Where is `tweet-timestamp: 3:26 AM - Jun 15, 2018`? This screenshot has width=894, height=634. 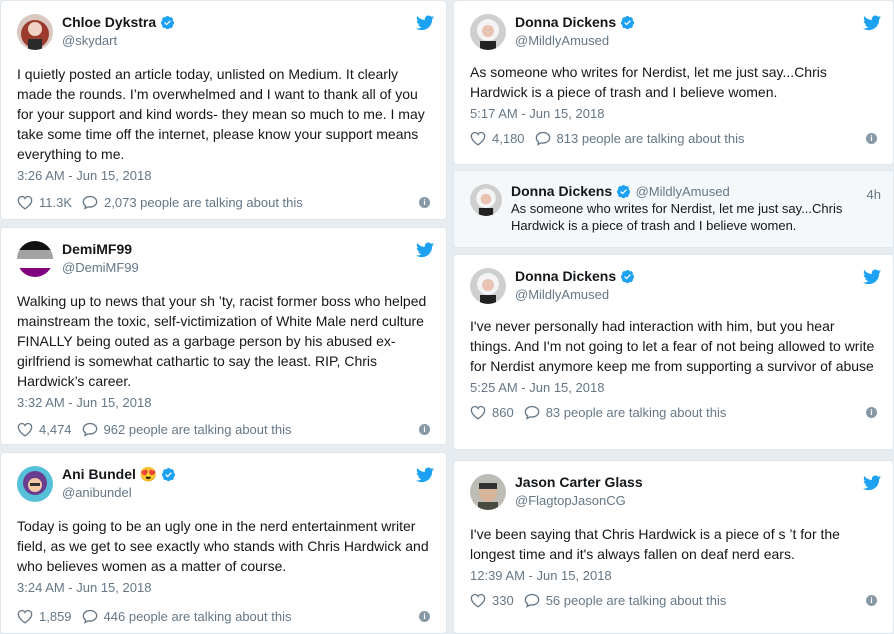 tweet-timestamp: 3:26 AM - Jun 15, 2018 is located at coordinates (223, 175).